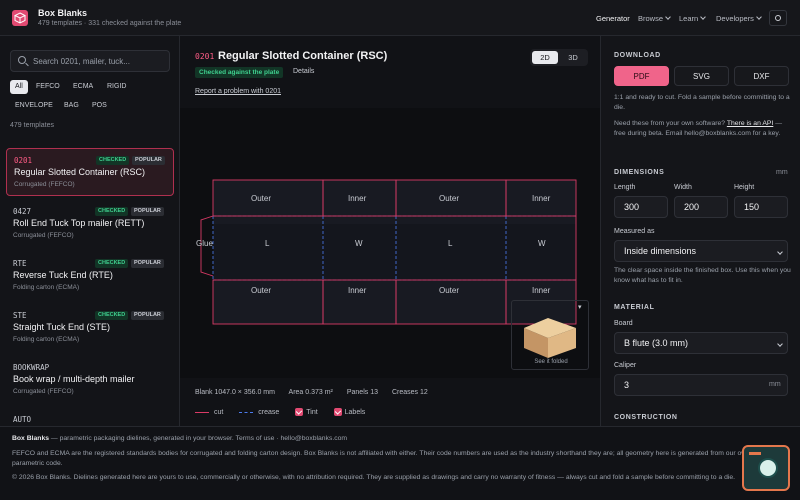 This screenshot has width=800, height=500. What do you see at coordinates (48, 87) in the screenshot?
I see `filter-chip-fefco: FEFCO` at bounding box center [48, 87].